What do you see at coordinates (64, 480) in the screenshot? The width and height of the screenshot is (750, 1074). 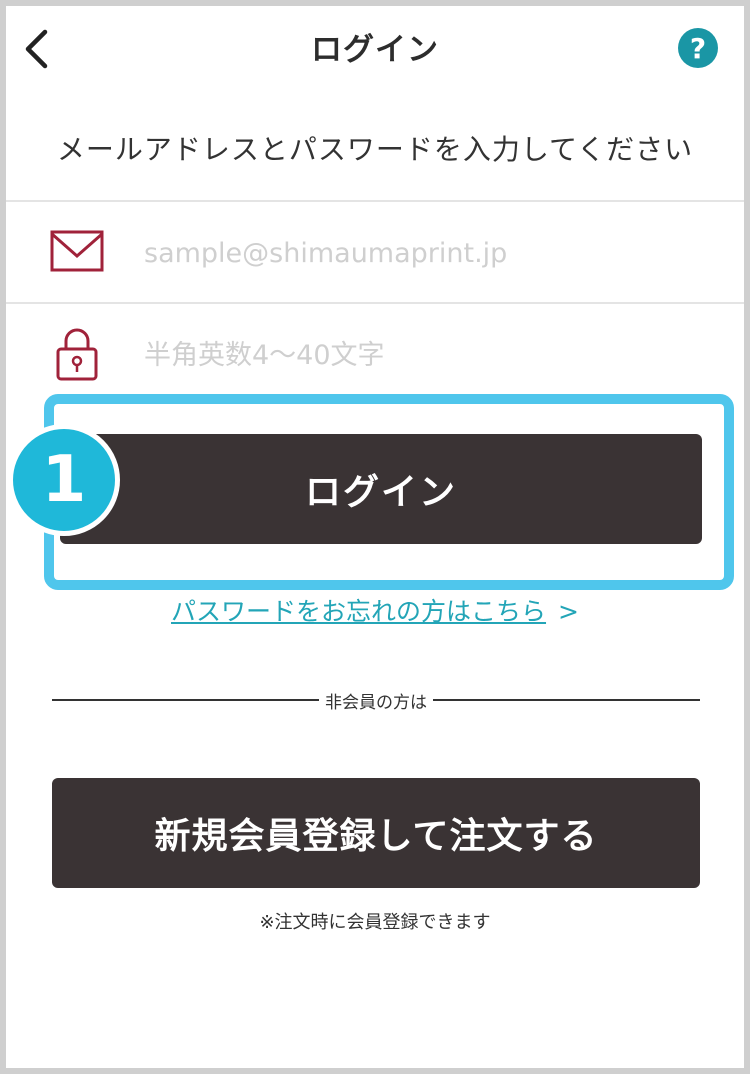 I see `step-number-badge: 1` at bounding box center [64, 480].